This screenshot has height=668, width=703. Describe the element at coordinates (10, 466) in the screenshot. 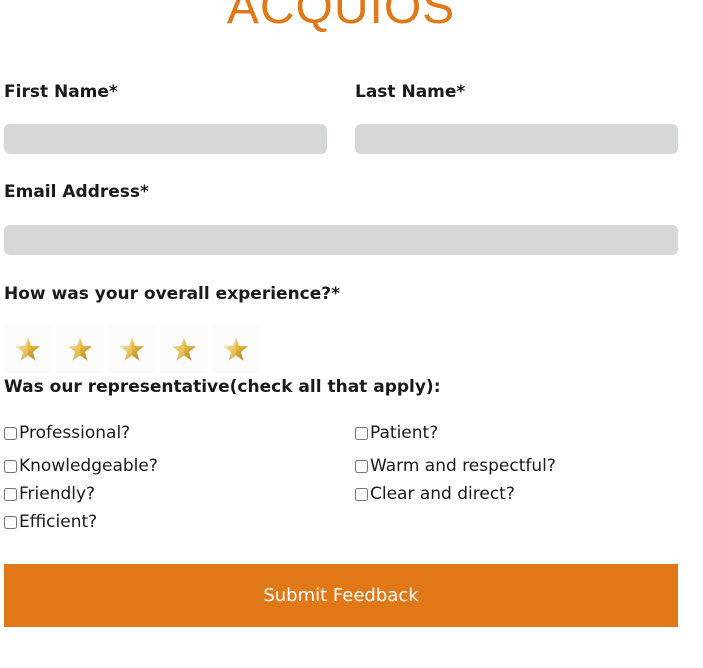

I see `knowledgeable-checkbox` at that location.